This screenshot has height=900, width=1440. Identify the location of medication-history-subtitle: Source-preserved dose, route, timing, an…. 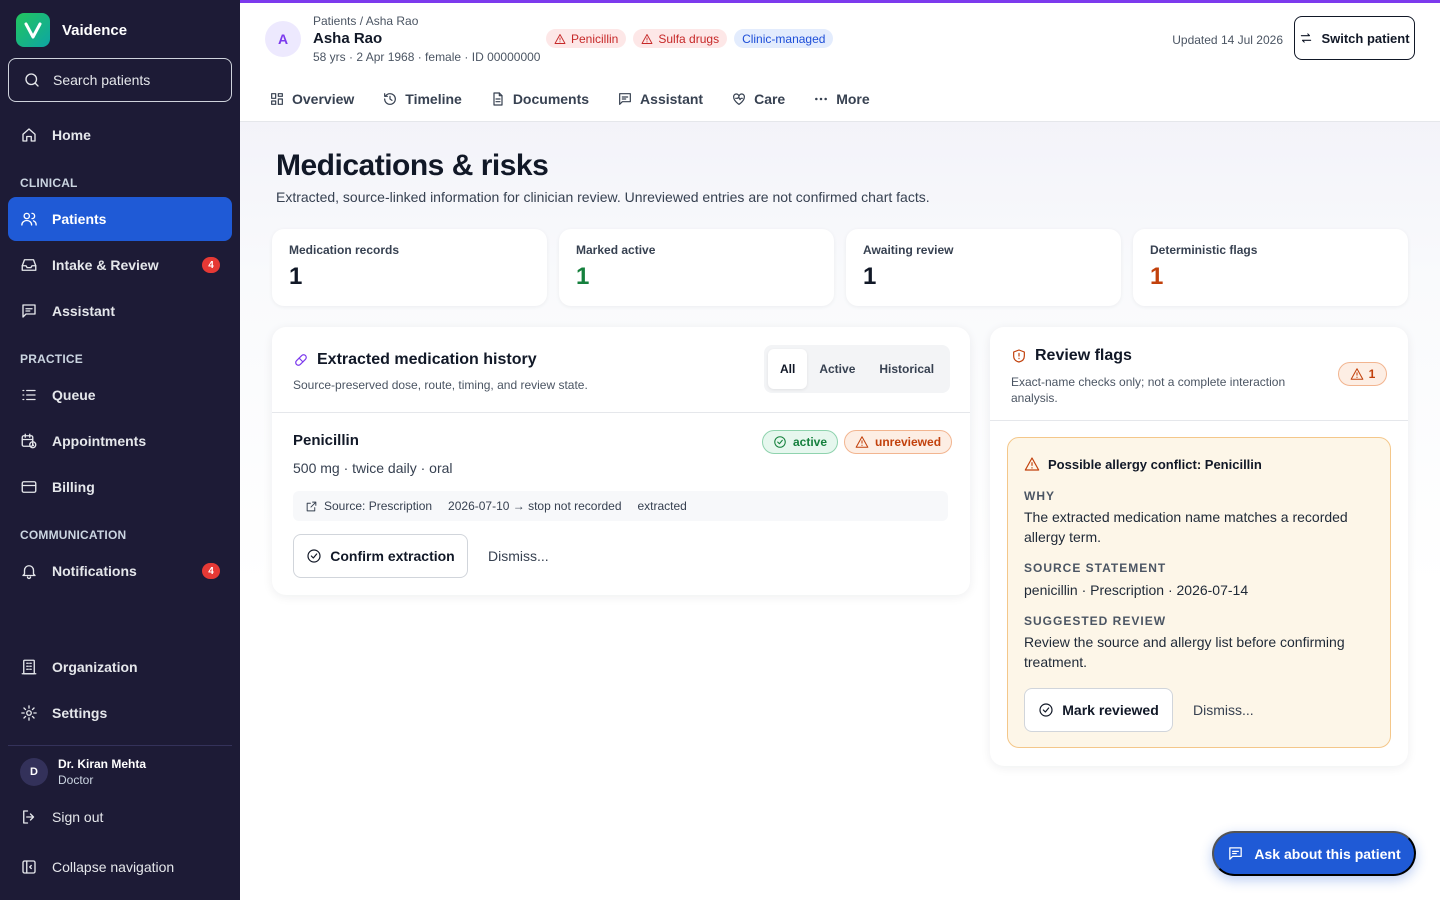
(440, 385).